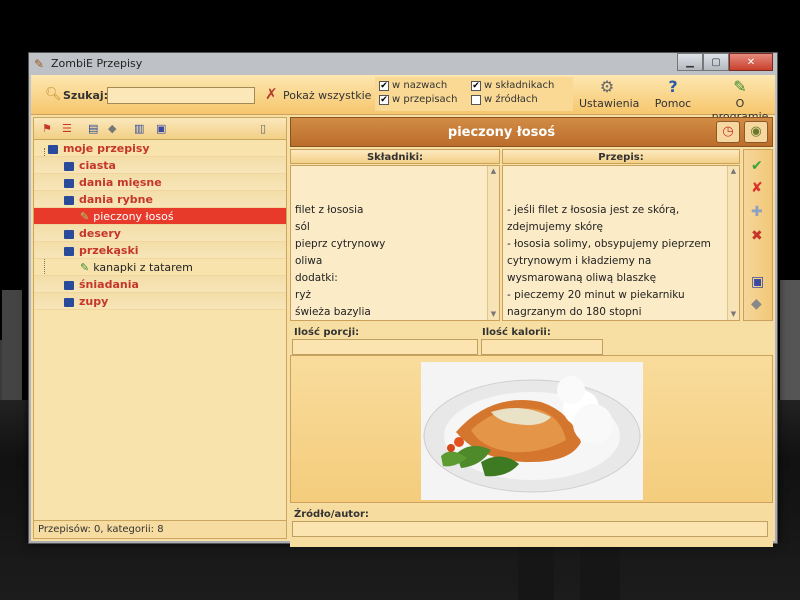 The width and height of the screenshot is (800, 600). I want to click on recipe-actions: ✔ ✘ ✚ ✖ ▣ ◆, so click(758, 235).